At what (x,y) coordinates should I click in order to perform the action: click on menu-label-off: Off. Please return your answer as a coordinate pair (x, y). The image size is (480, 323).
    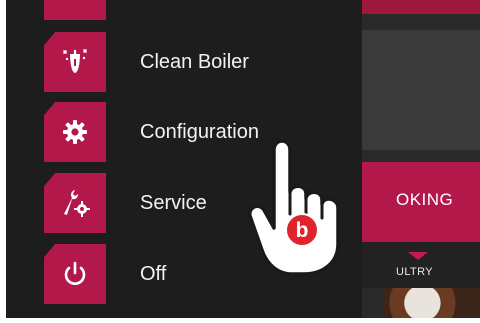
    Looking at the image, I should click on (153, 273).